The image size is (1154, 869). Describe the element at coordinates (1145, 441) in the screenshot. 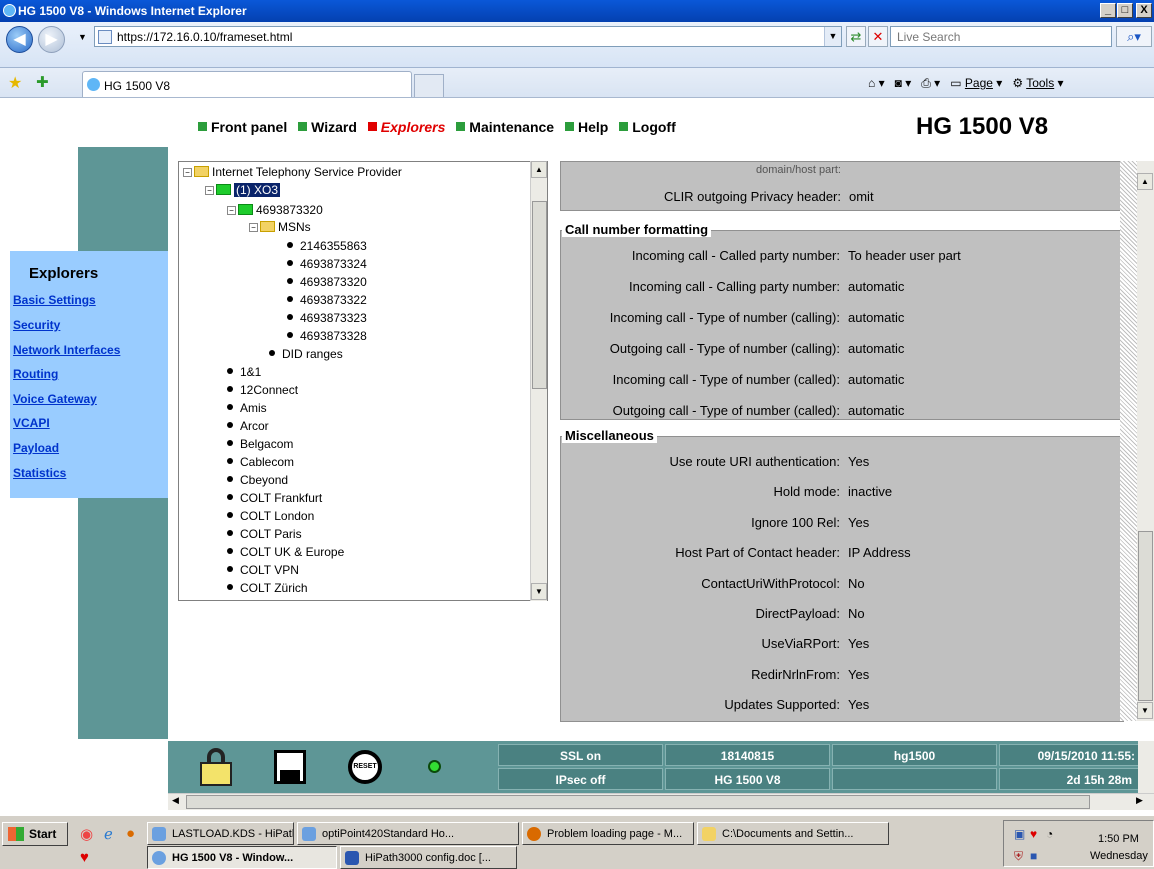

I see `details-scrollbar: ▲ ▼` at that location.